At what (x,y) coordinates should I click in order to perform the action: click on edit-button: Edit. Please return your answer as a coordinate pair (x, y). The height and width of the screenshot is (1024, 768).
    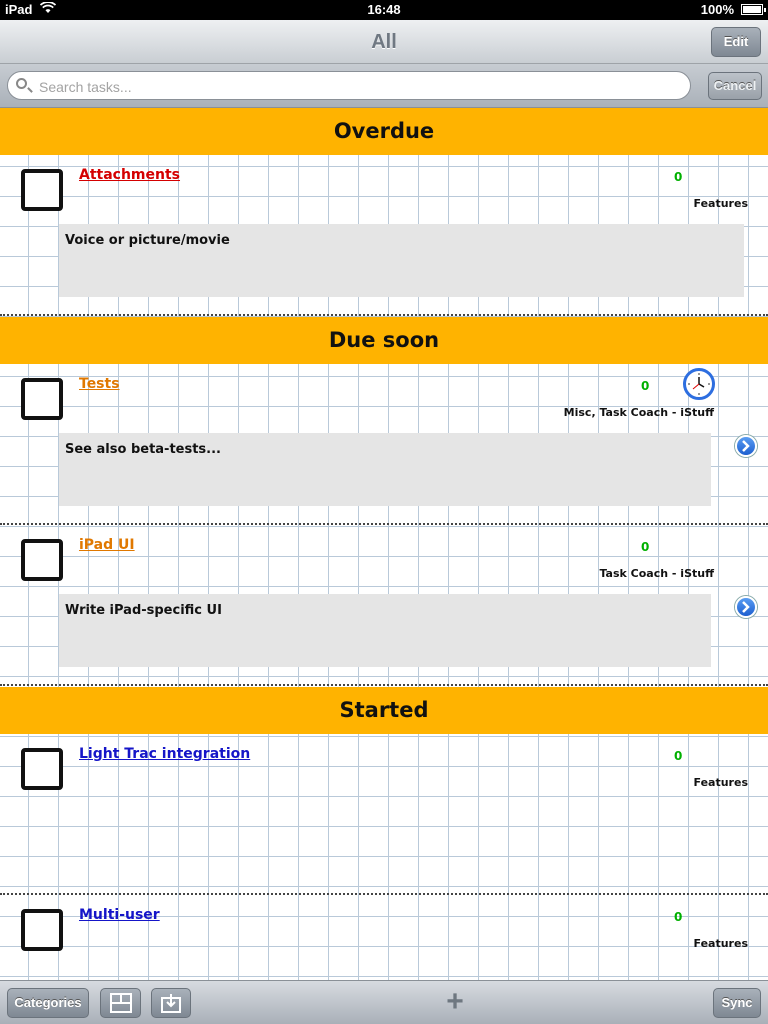
    Looking at the image, I should click on (736, 42).